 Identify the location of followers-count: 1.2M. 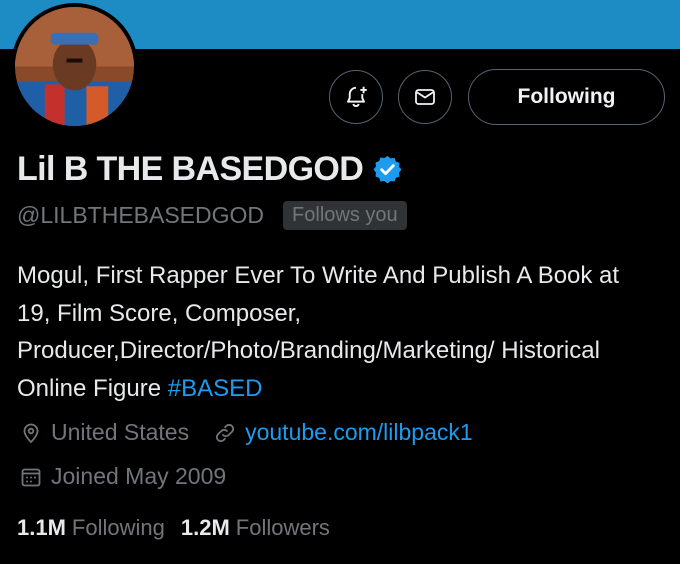
(205, 527).